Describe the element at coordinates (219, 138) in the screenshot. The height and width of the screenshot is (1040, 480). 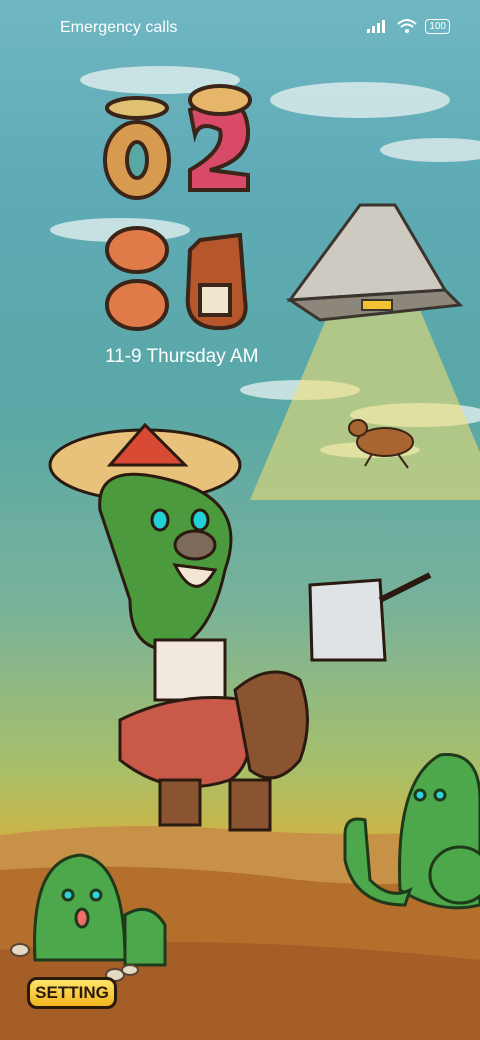
I see `digit-2-icon` at that location.